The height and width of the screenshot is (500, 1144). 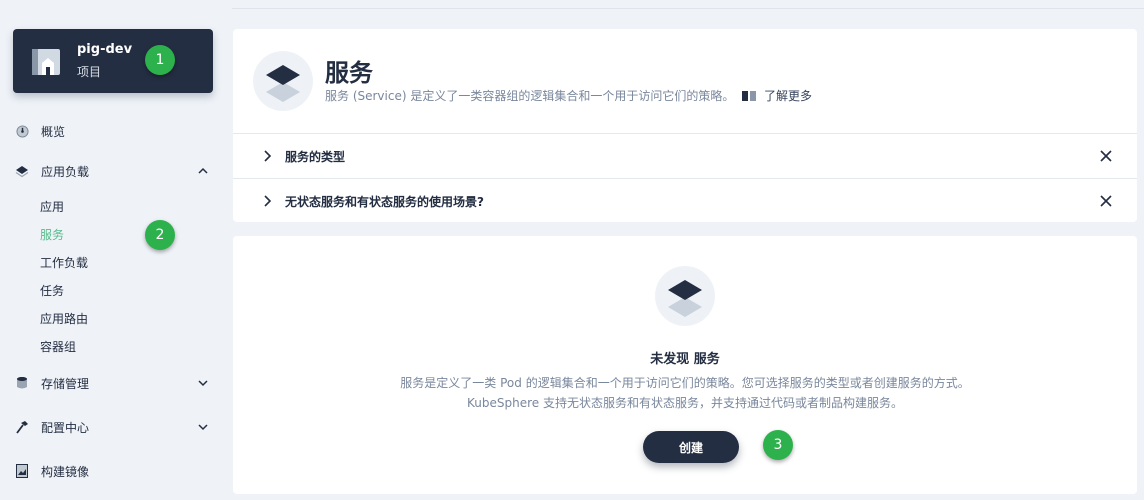 I want to click on faq-label: 无状态服务和有状态服务的使用场景?, so click(x=384, y=202).